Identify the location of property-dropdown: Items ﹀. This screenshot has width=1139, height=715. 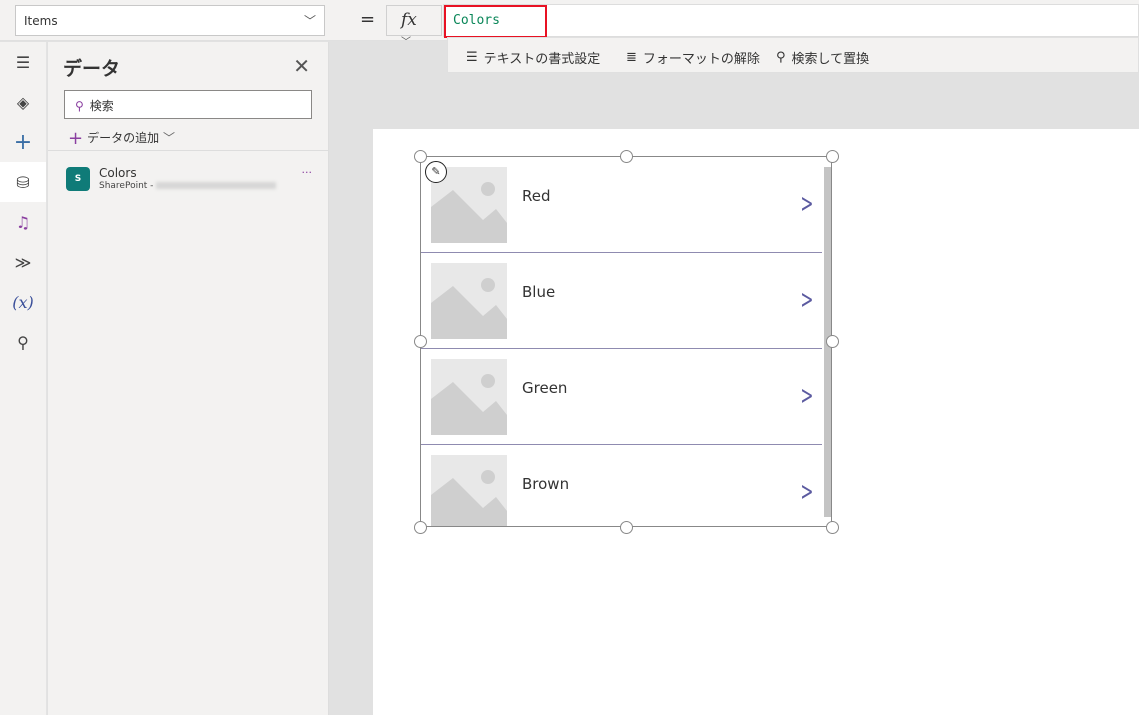
(170, 20).